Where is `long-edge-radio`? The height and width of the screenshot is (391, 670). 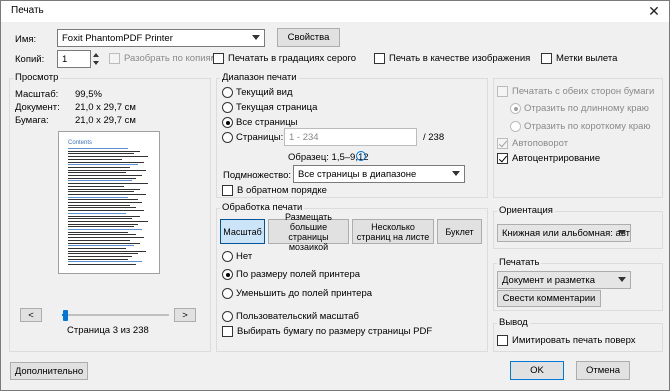 long-edge-radio is located at coordinates (515, 108).